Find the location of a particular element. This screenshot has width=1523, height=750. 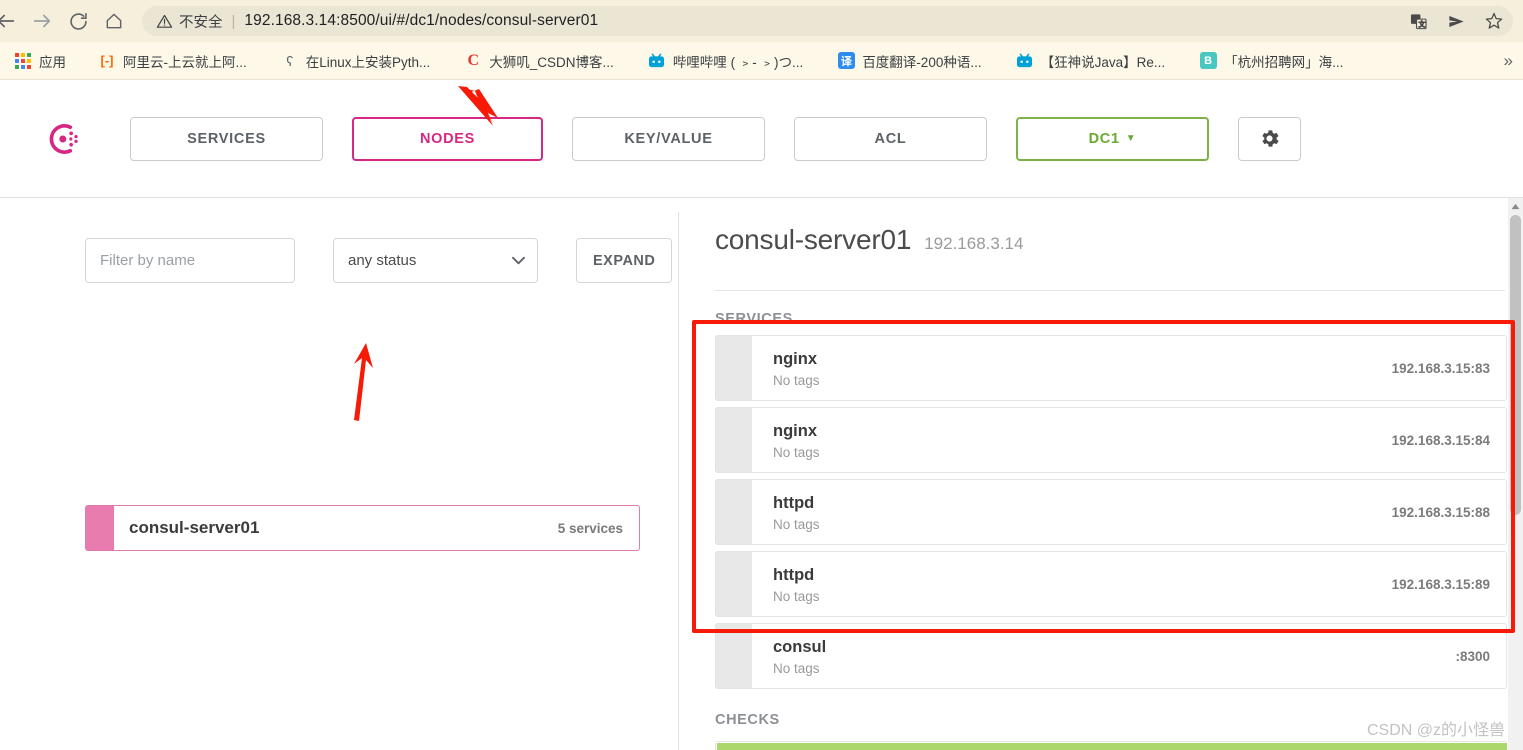

tab-nodes-label: NODES is located at coordinates (447, 138).